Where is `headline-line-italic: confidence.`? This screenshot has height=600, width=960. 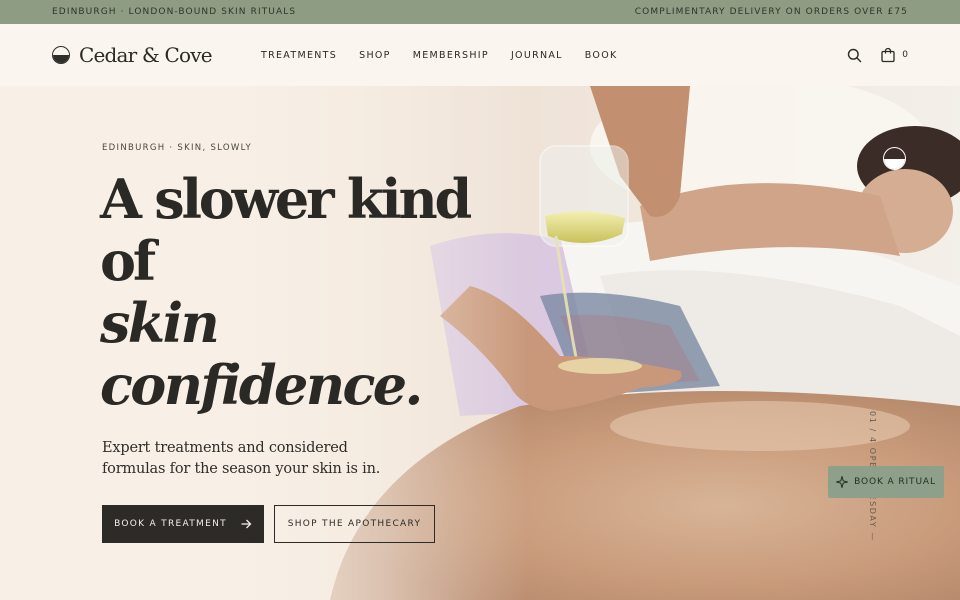 headline-line-italic: confidence. is located at coordinates (261, 385).